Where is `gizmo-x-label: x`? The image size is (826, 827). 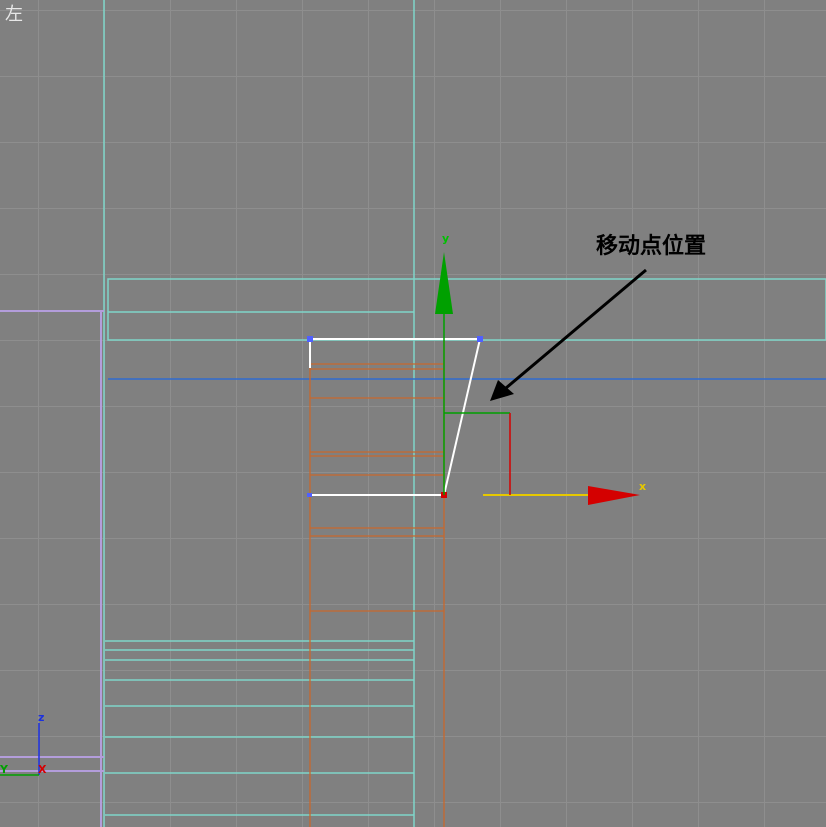 gizmo-x-label: x is located at coordinates (642, 486).